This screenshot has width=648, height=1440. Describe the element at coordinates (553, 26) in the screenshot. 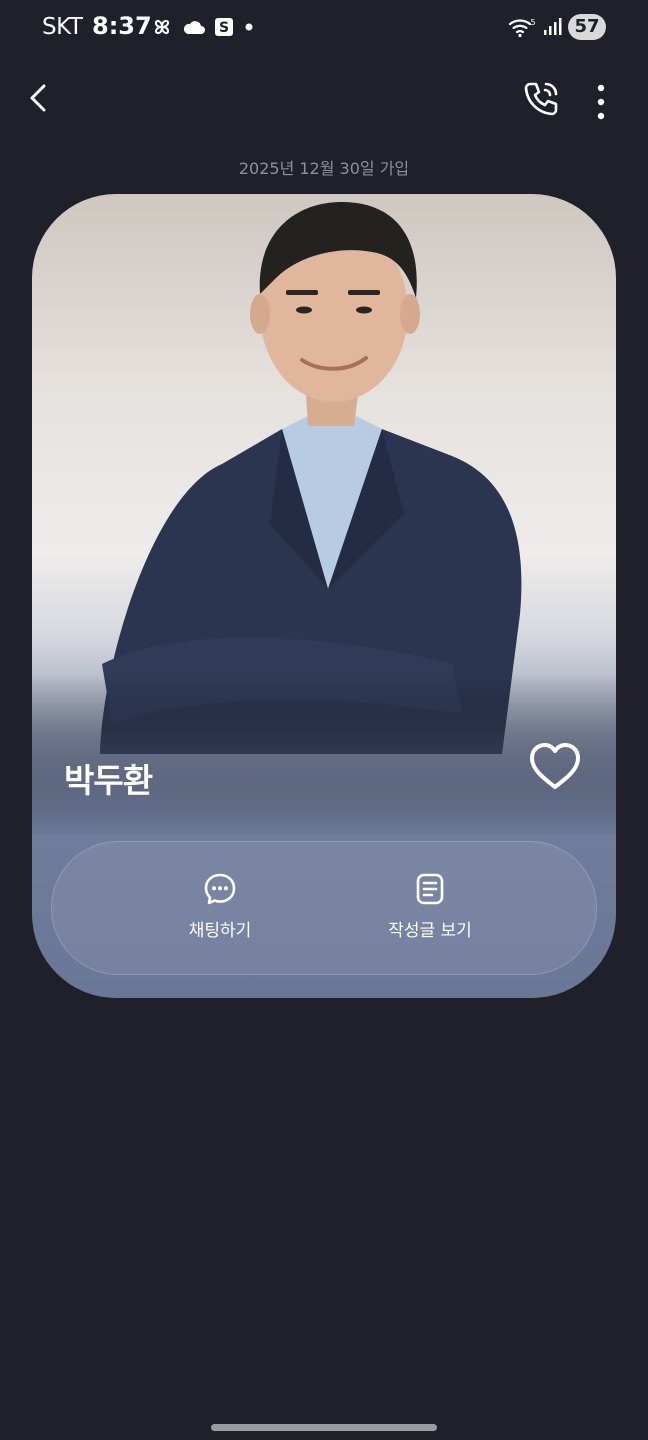

I see `signal-icon` at that location.